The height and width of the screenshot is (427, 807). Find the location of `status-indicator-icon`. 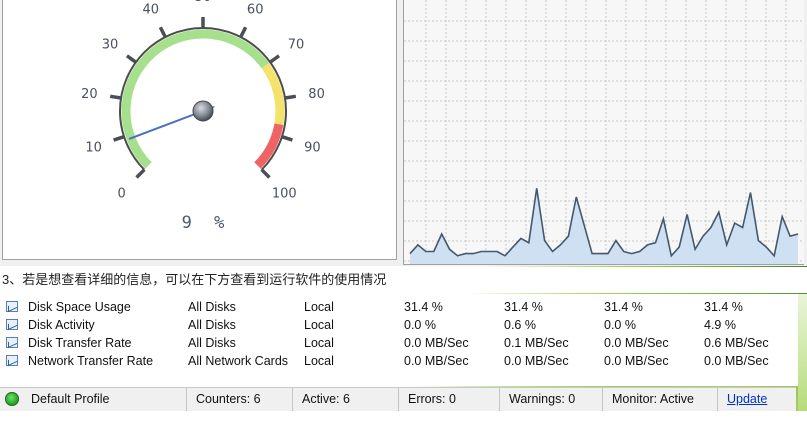

status-indicator-icon is located at coordinates (12, 399).